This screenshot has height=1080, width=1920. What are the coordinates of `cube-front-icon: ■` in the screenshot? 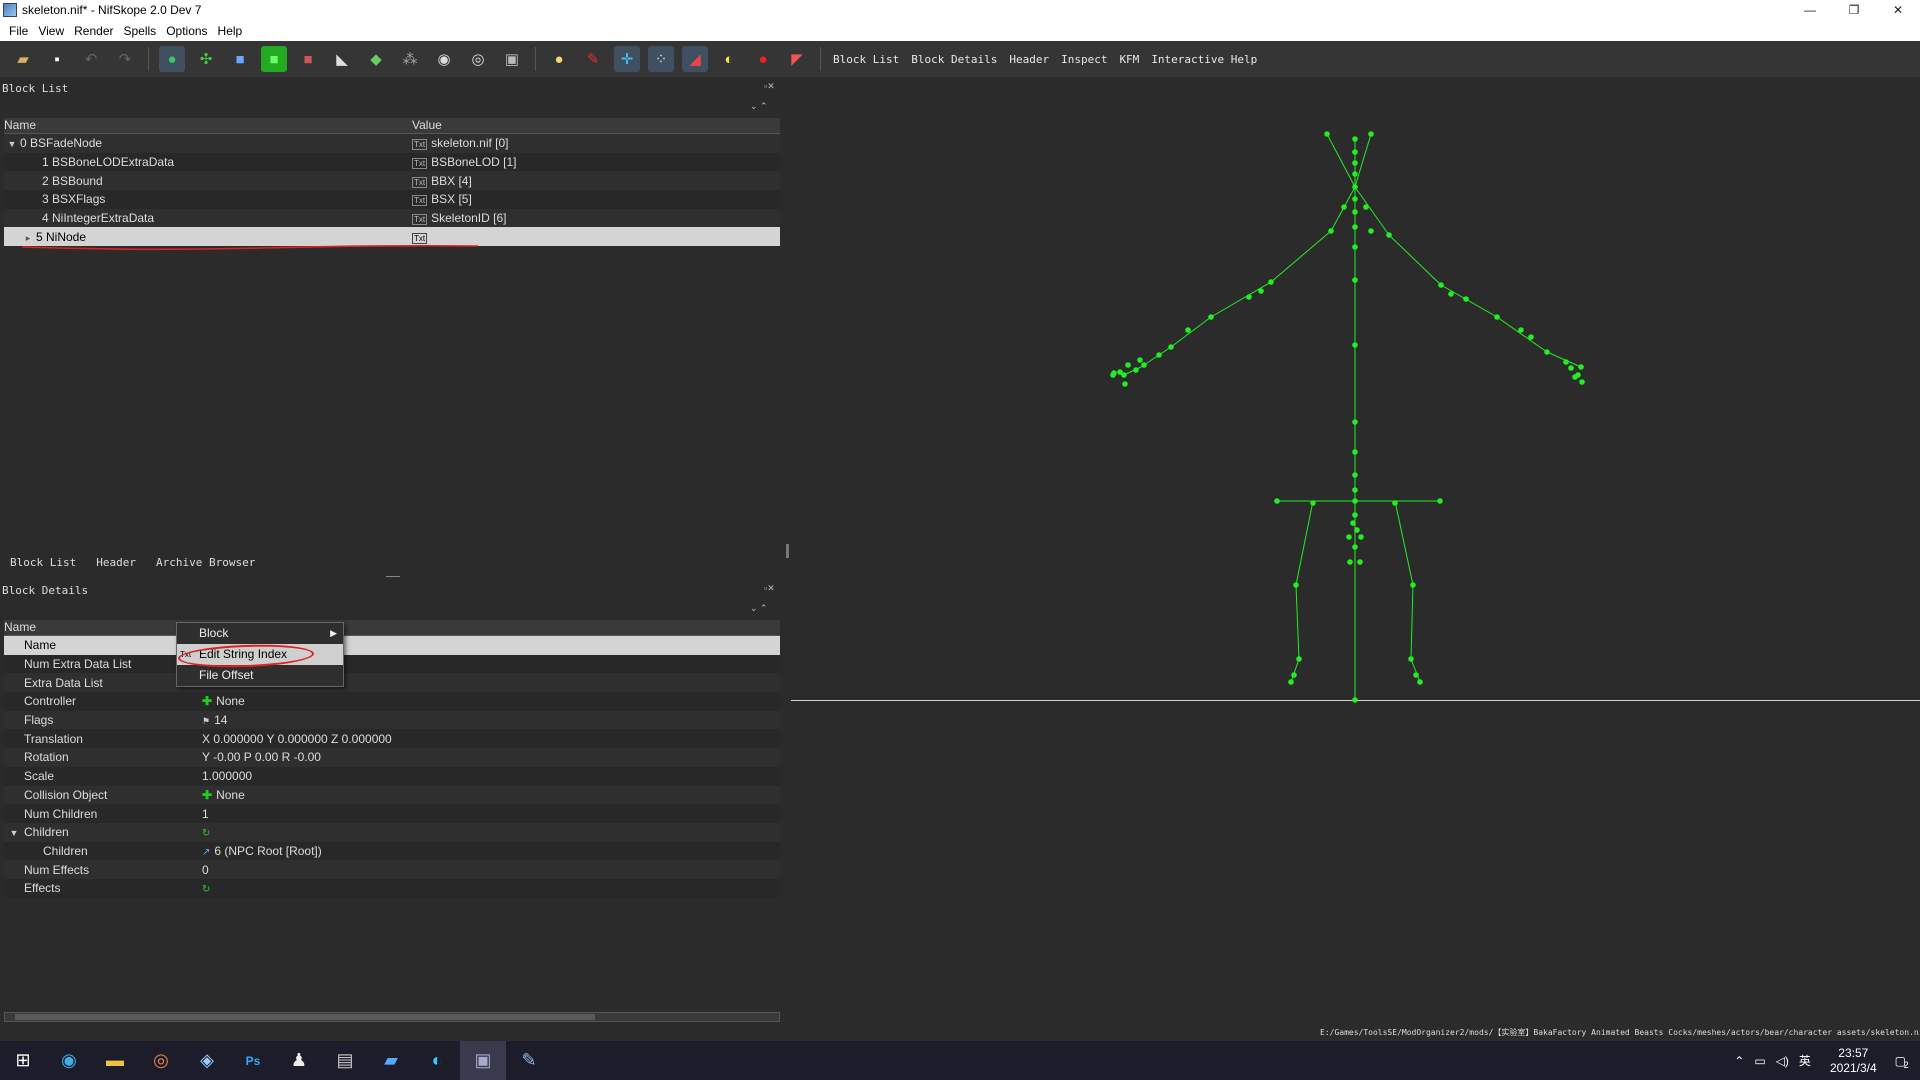 It's located at (240, 59).